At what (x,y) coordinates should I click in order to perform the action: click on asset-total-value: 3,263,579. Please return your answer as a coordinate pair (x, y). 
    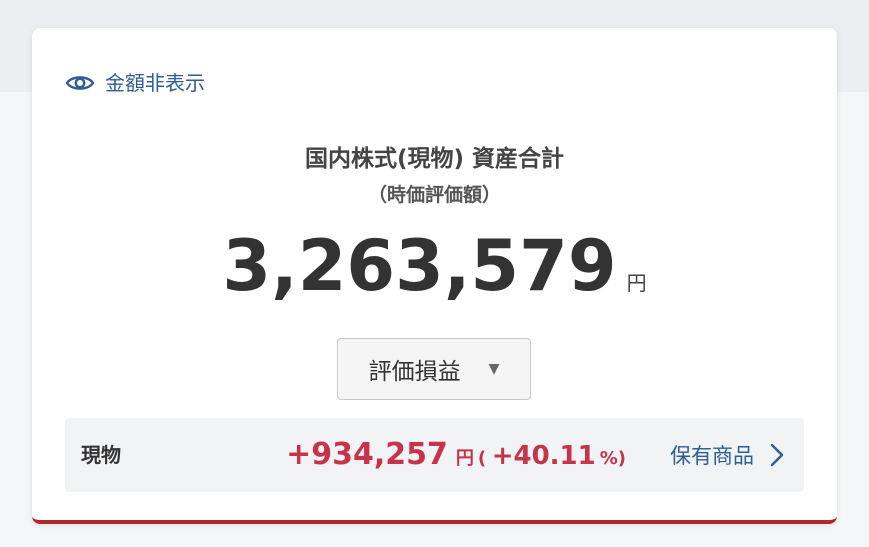
    Looking at the image, I should click on (419, 266).